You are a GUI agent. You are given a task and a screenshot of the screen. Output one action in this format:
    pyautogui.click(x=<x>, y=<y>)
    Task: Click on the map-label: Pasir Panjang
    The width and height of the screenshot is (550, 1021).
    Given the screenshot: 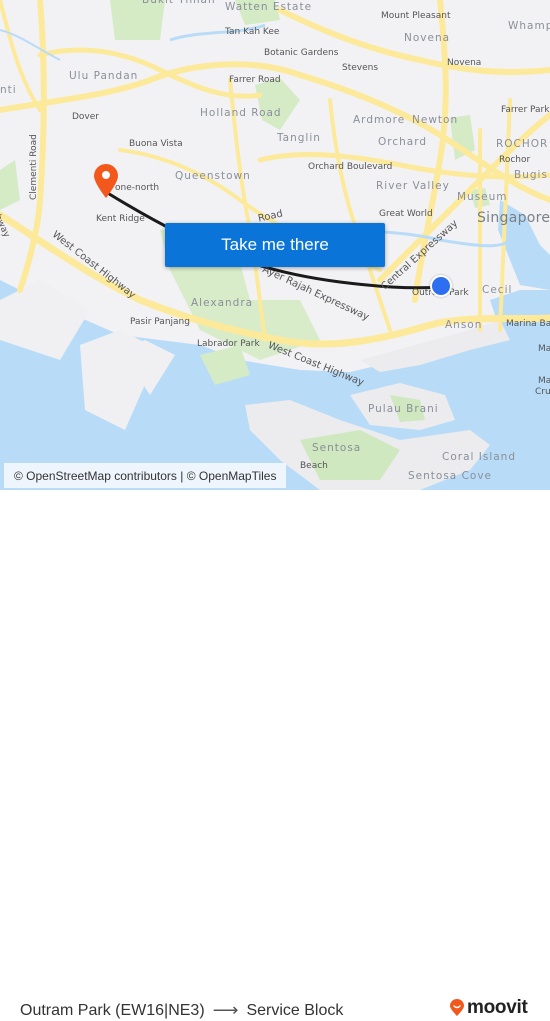 What is the action you would take?
    pyautogui.click(x=160, y=322)
    